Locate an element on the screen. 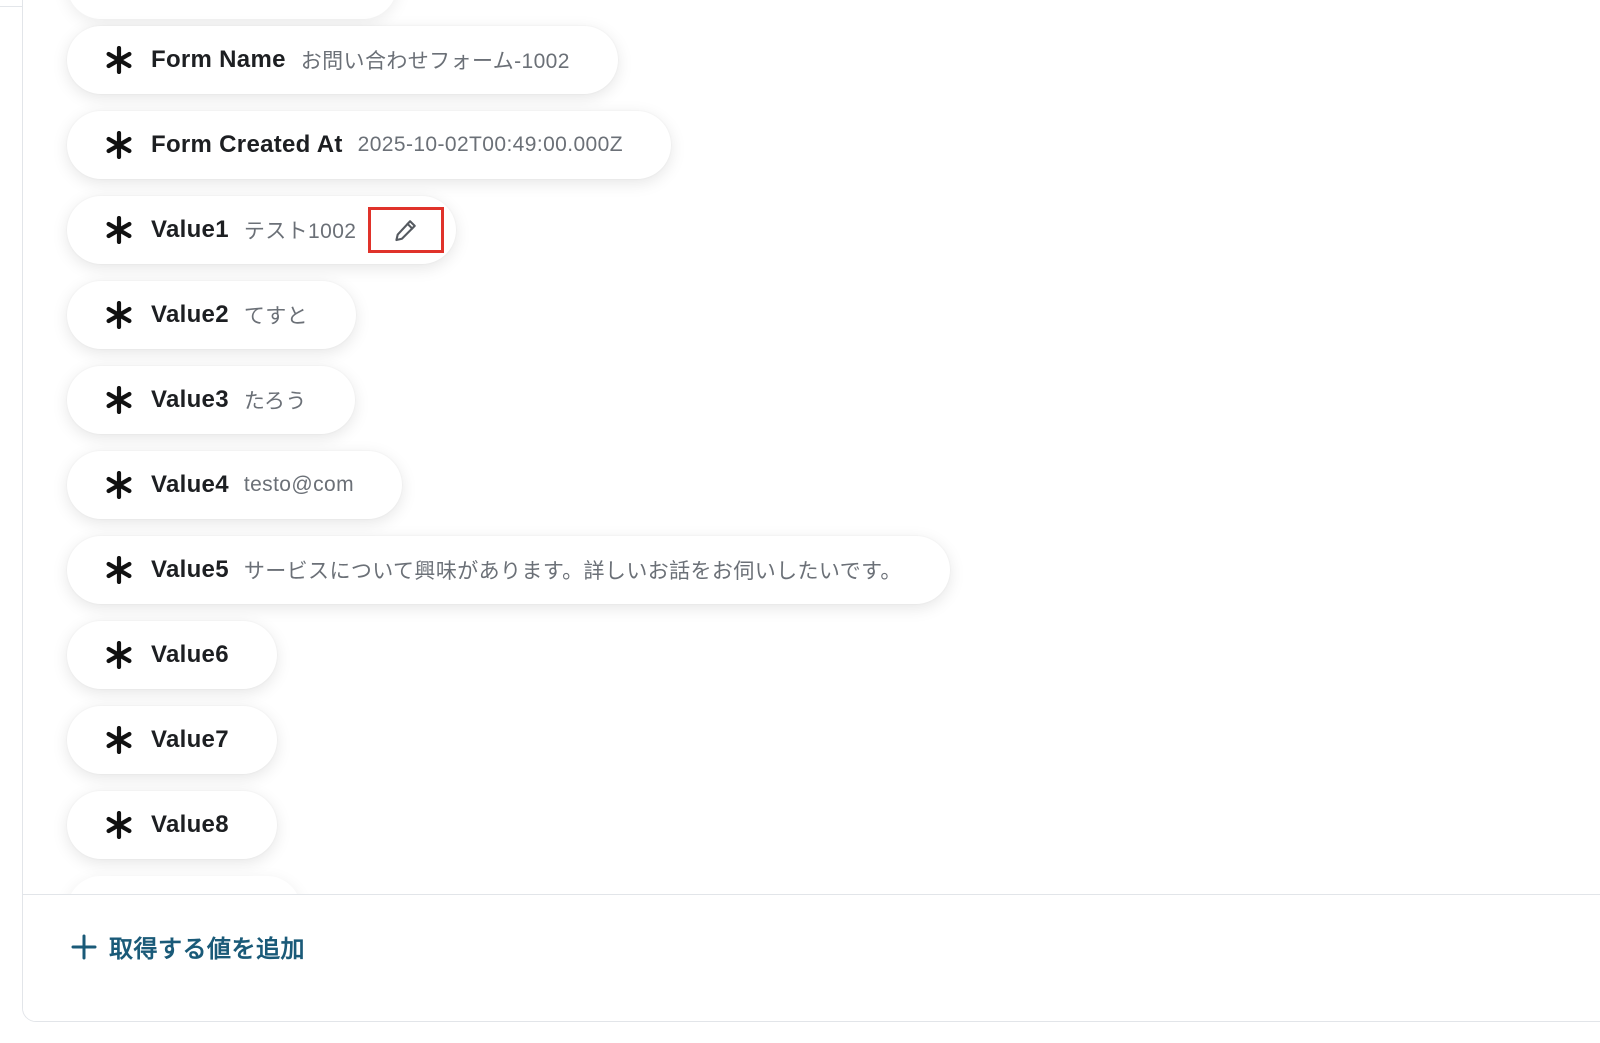 This screenshot has width=1600, height=1043. add-value-button: 取得する値を追加 is located at coordinates (188, 946).